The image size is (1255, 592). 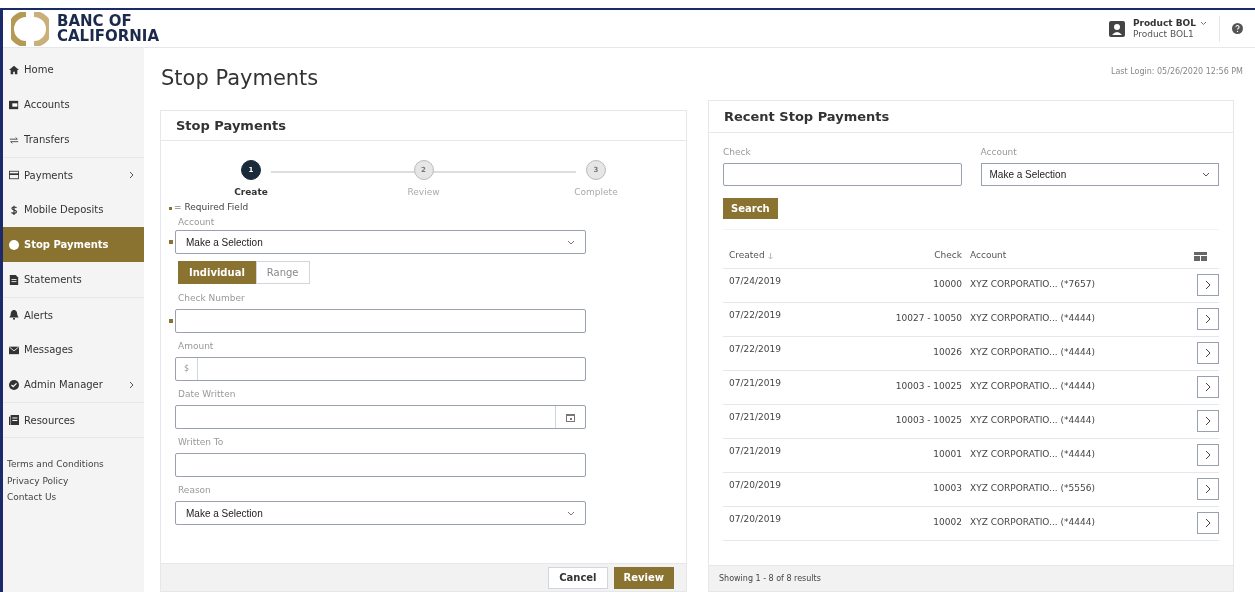 What do you see at coordinates (643, 577) in the screenshot?
I see `review-button: Review` at bounding box center [643, 577].